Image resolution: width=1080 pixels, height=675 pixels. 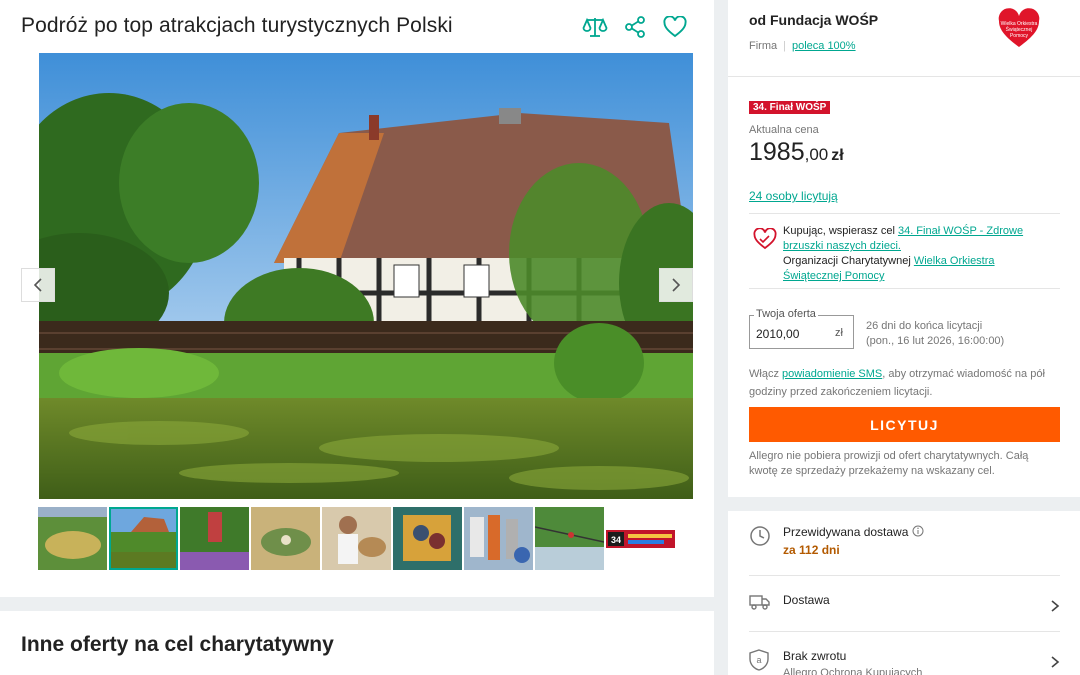 I want to click on current-price: 1985,00 zł, so click(x=796, y=152).